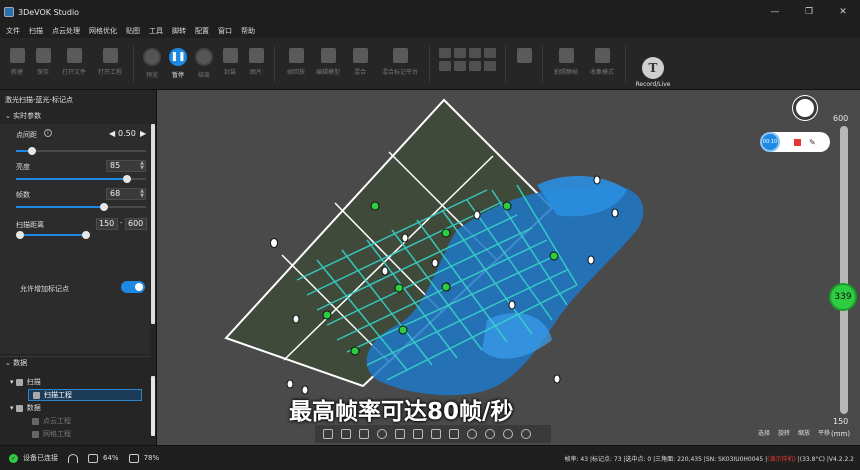 The image size is (860, 470). Describe the element at coordinates (230, 63) in the screenshot. I see `mesh-button: 封装` at that location.